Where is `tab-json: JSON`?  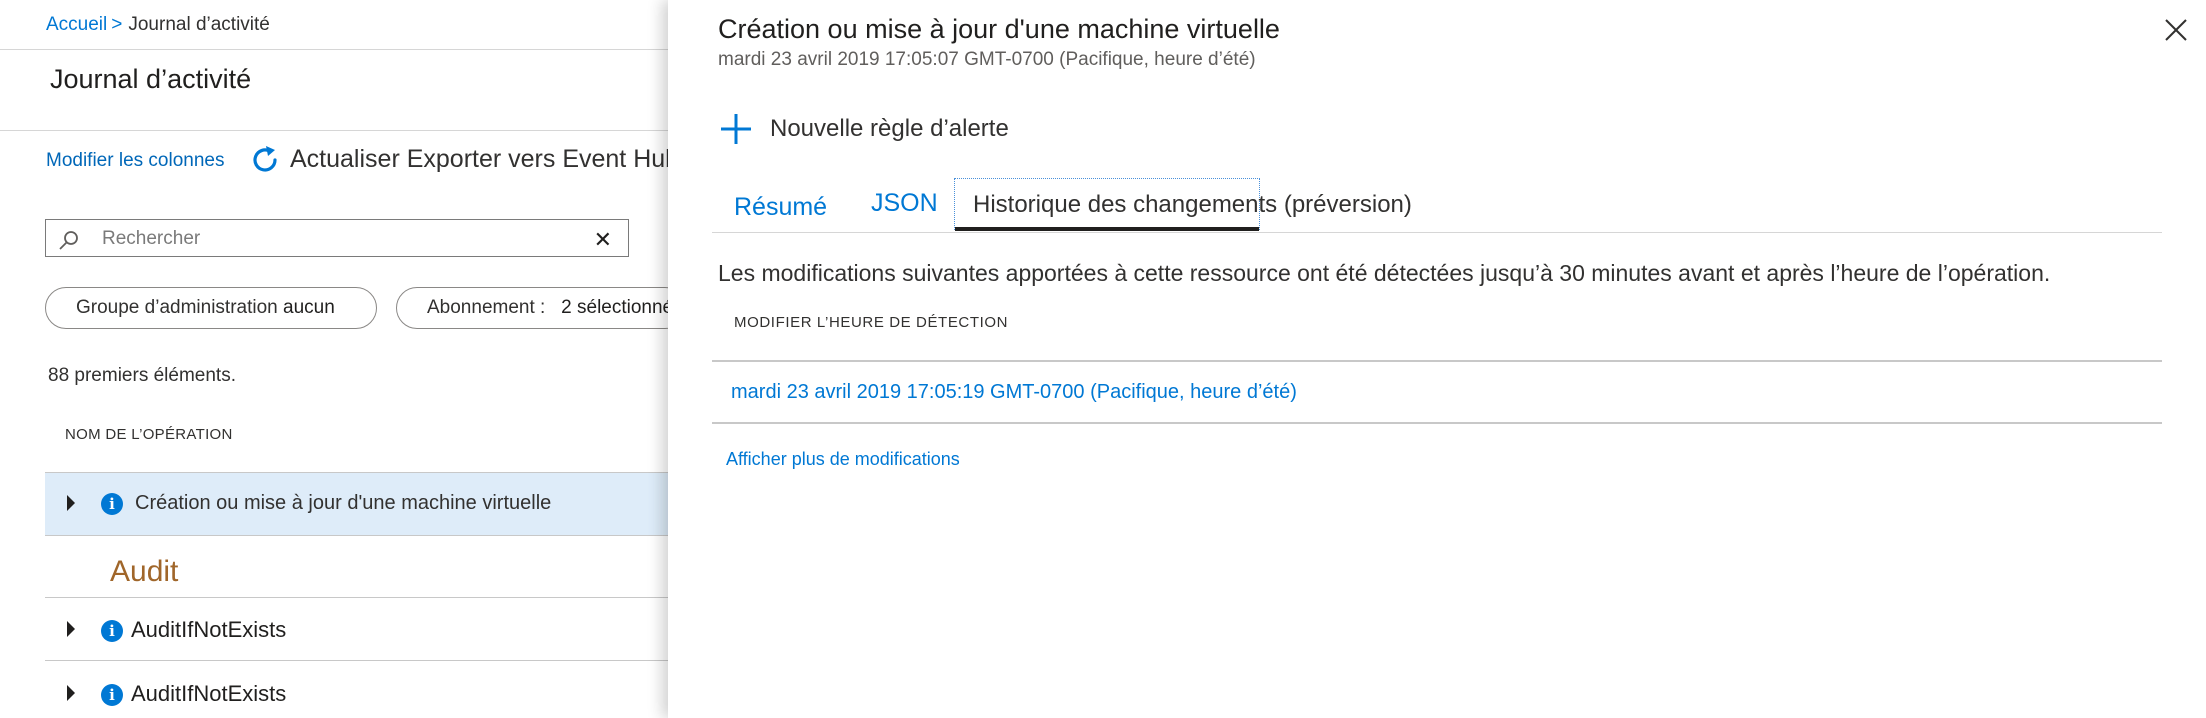
tab-json: JSON is located at coordinates (904, 203).